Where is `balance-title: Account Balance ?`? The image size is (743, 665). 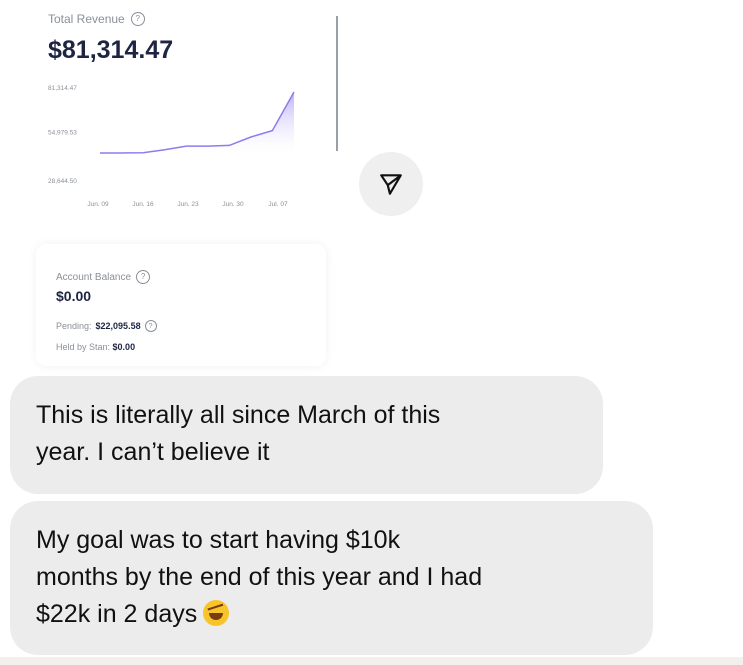 balance-title: Account Balance ? is located at coordinates (103, 277).